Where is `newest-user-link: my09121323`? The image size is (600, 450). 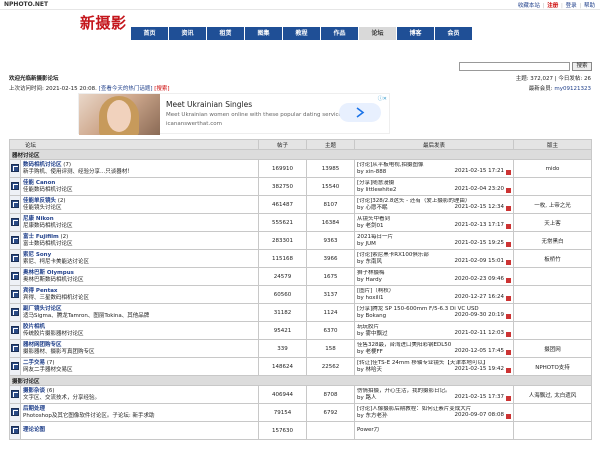
newest-user-link: my09121323 is located at coordinates (572, 89).